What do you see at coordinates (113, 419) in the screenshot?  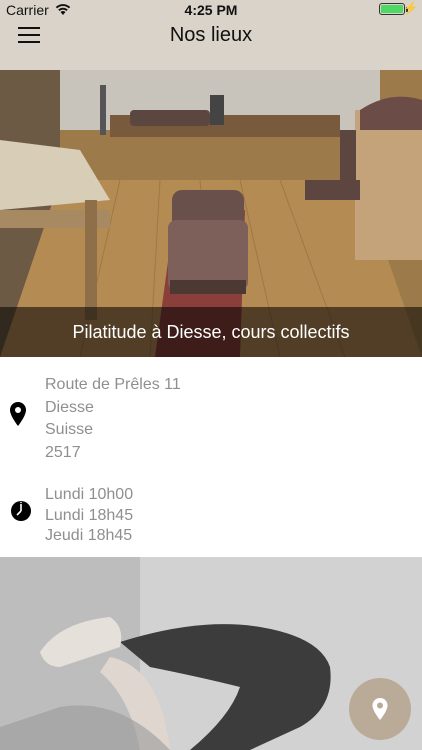 I see `address-block: Route de Prêles 11 Diesse Suisse 2517` at bounding box center [113, 419].